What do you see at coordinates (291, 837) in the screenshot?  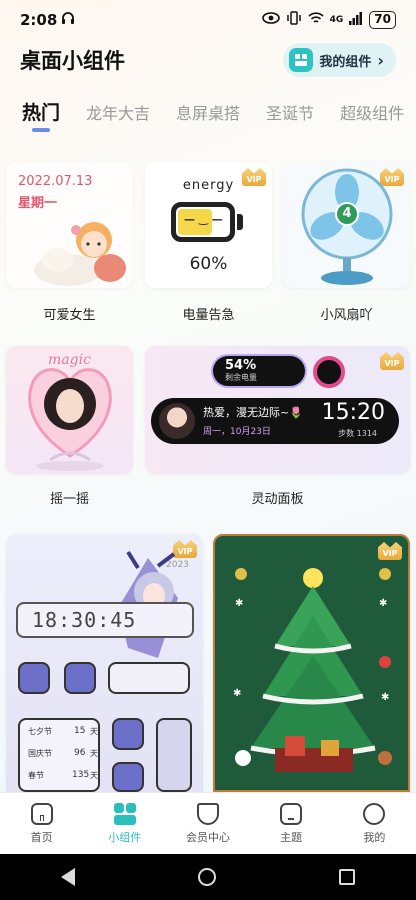 I see `nav-themes-label: 主题` at bounding box center [291, 837].